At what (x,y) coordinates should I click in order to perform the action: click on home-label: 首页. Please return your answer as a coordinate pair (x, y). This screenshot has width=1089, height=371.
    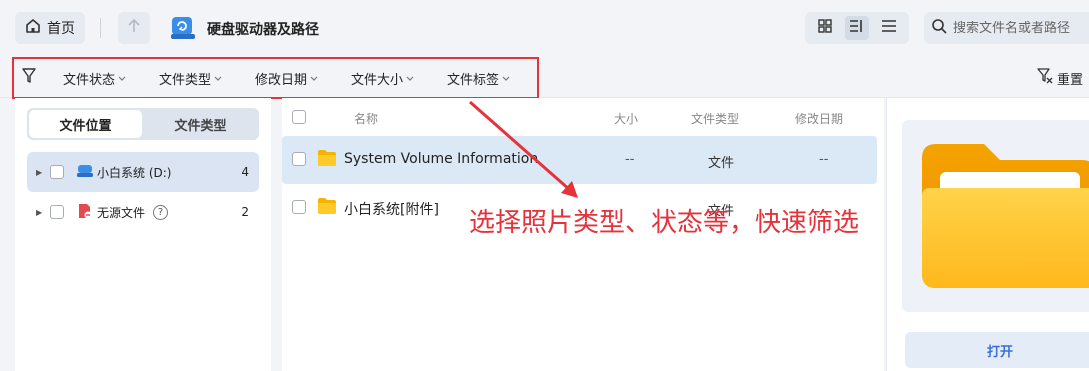
    Looking at the image, I should click on (61, 29).